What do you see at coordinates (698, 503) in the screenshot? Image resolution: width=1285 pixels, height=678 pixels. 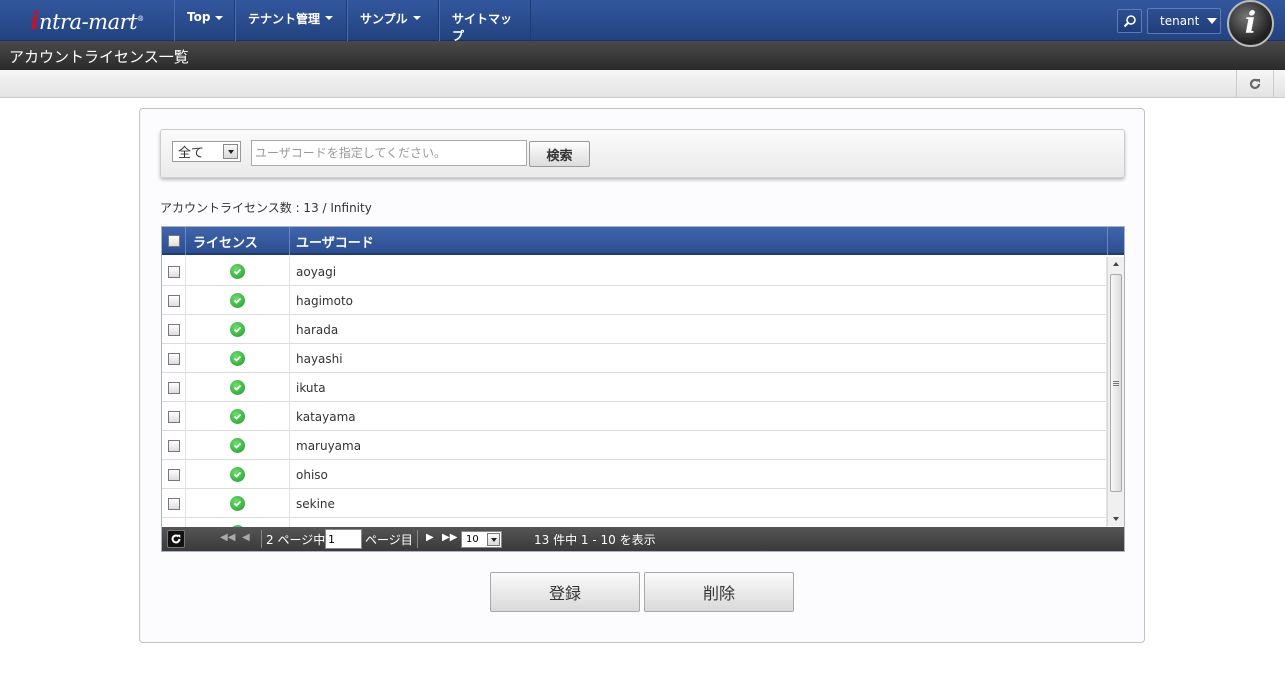 I see `user-code-cell: sekine` at bounding box center [698, 503].